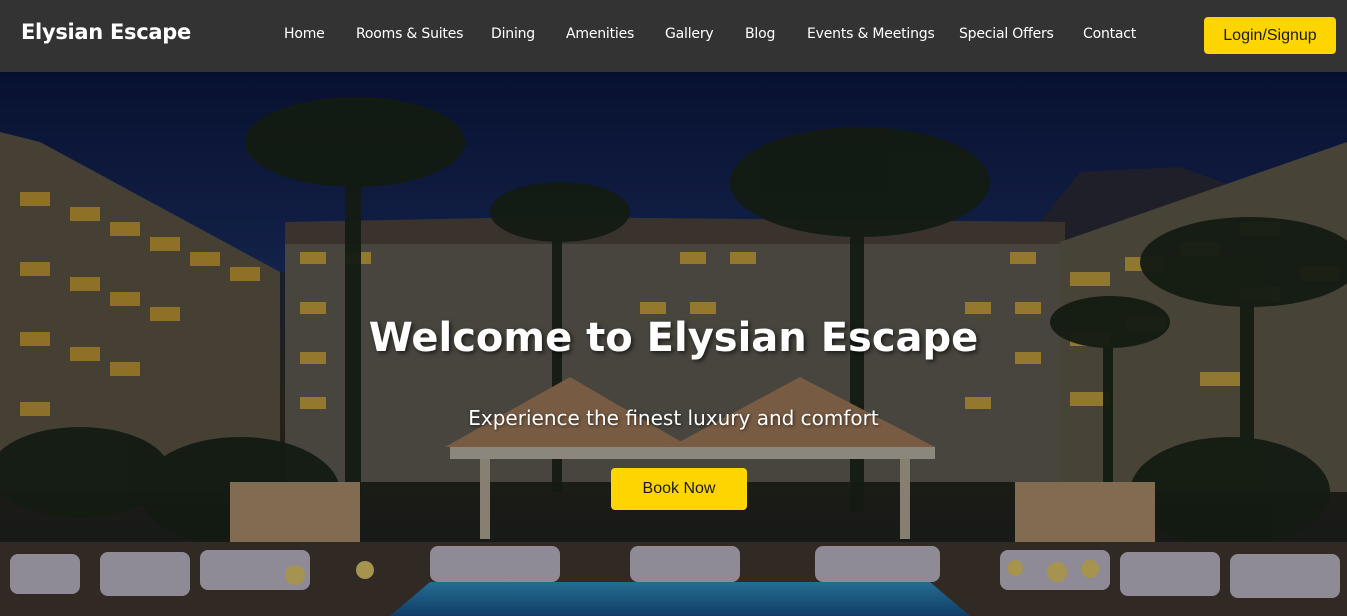  What do you see at coordinates (1109, 34) in the screenshot?
I see `nav-link-contact: Contact` at bounding box center [1109, 34].